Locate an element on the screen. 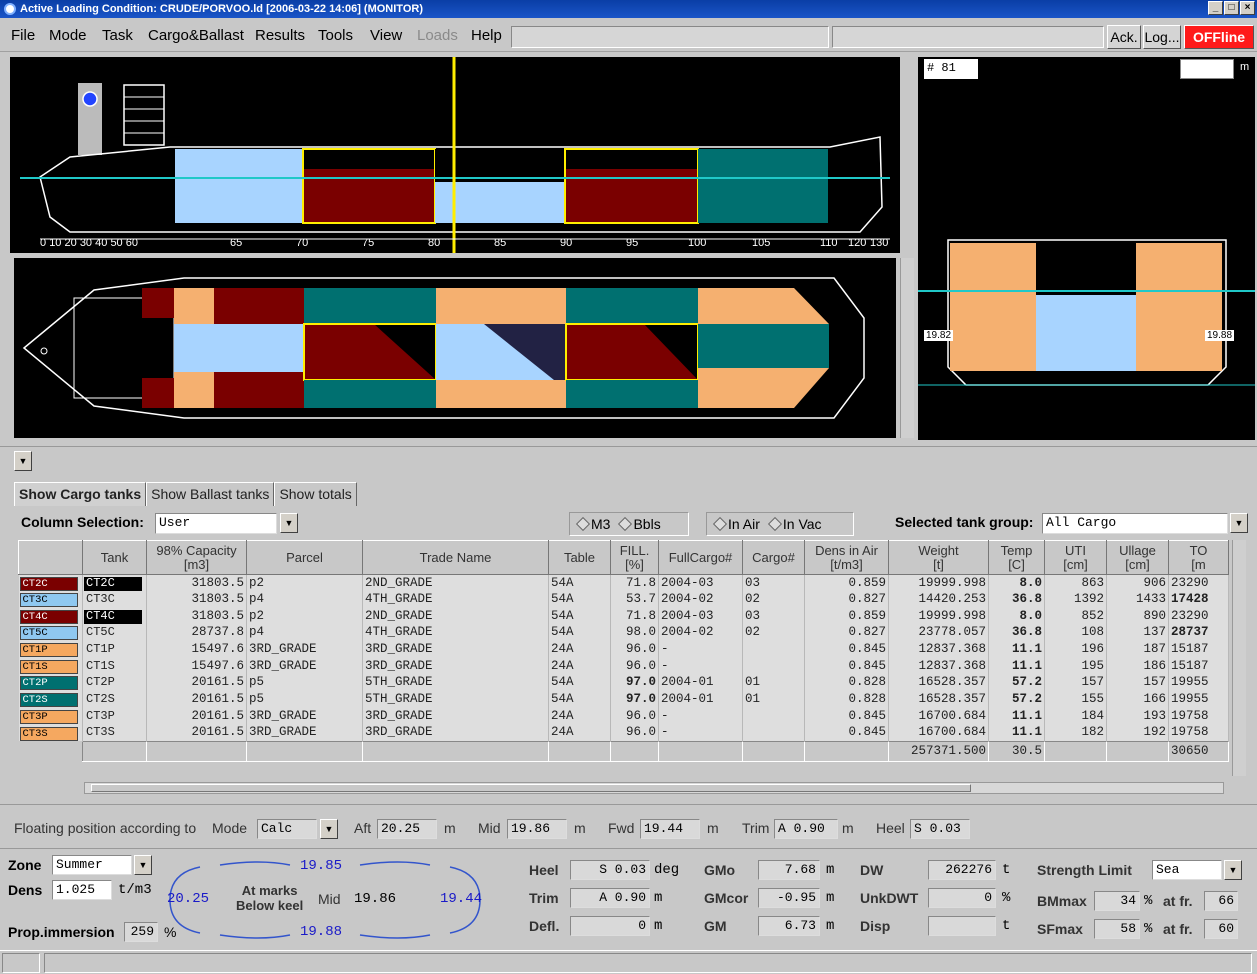 This screenshot has height=974, width=1257. cell-uti: 182 is located at coordinates (1075, 733).